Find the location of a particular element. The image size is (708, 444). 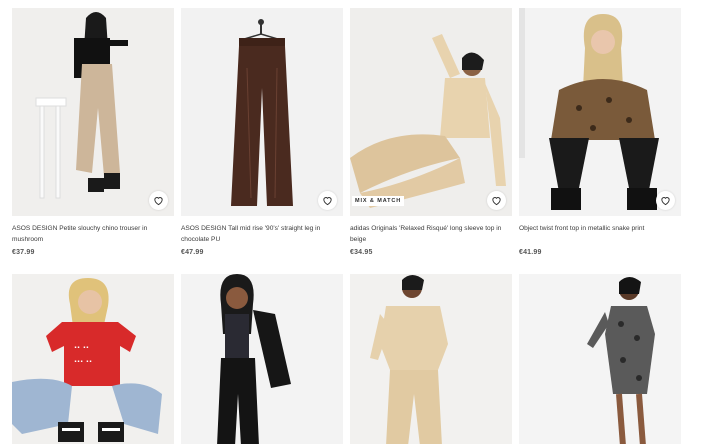

product-image-5: ·· ·· ··· ·· is located at coordinates (93, 359).